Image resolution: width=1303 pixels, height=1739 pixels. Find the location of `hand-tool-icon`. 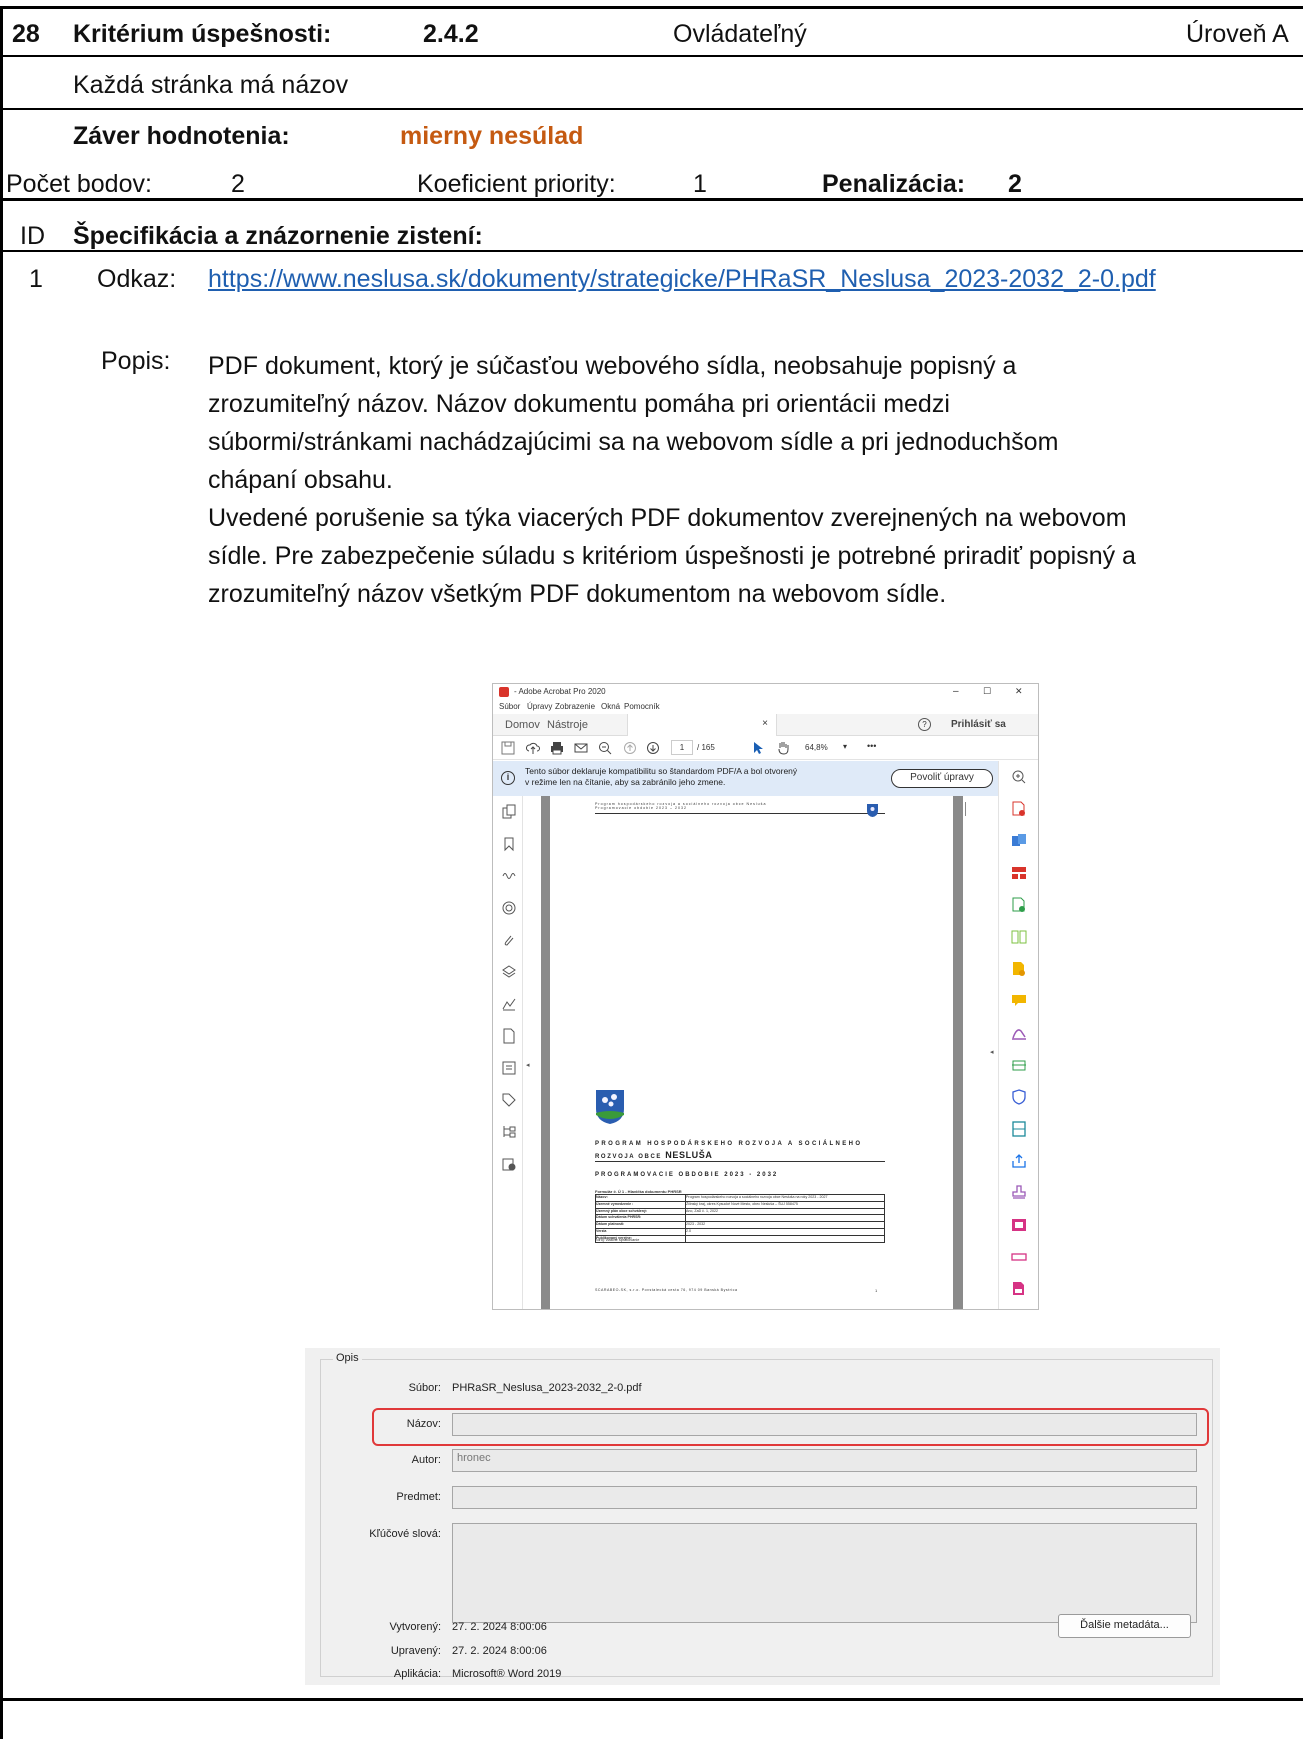

hand-tool-icon is located at coordinates (783, 747).